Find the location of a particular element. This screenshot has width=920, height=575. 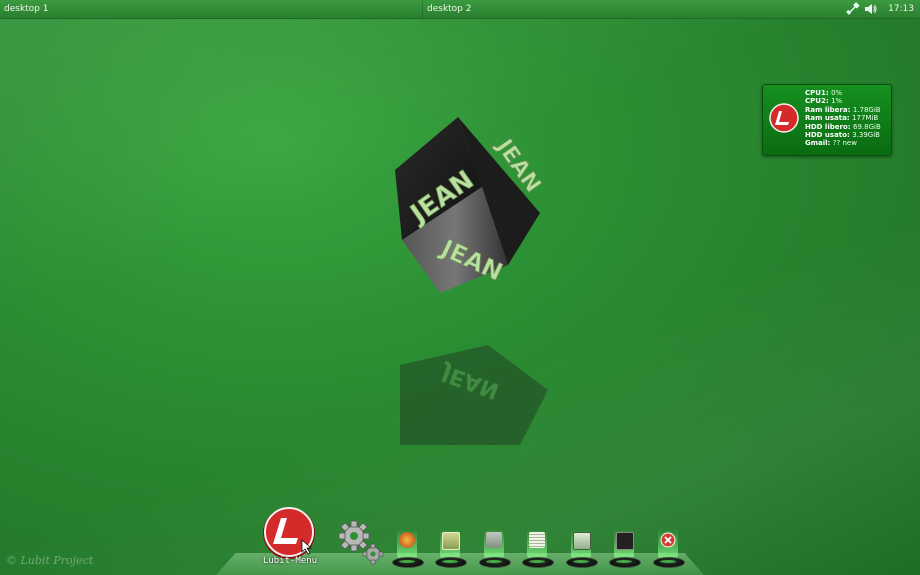

media-player-icon is located at coordinates (494, 540).